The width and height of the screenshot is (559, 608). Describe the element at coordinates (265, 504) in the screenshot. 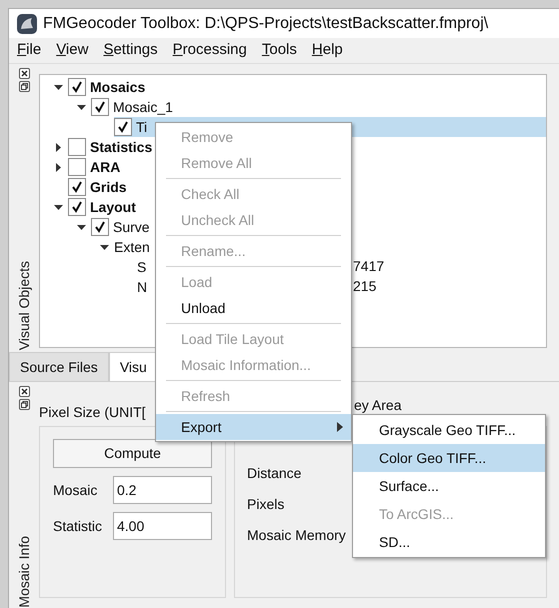

I see `field-label: Pixels` at that location.